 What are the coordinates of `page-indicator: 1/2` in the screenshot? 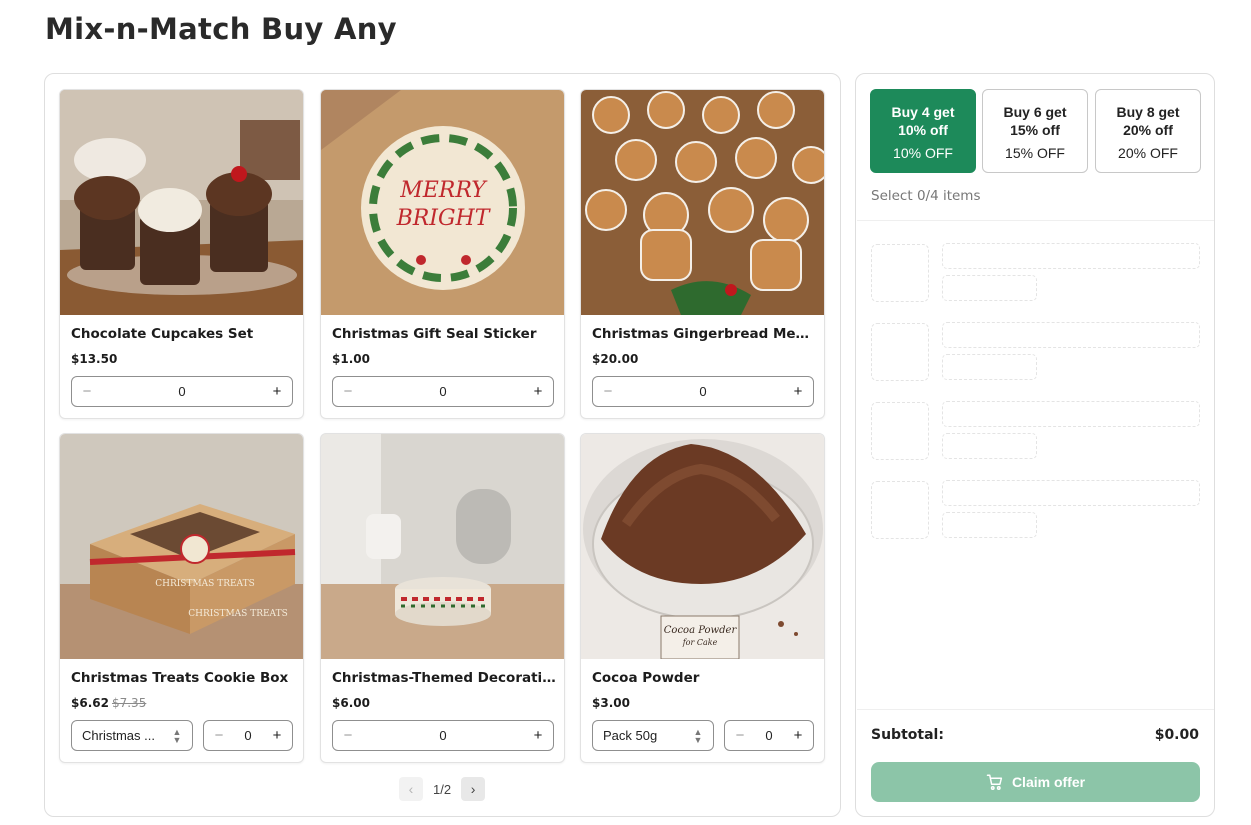 It's located at (442, 789).